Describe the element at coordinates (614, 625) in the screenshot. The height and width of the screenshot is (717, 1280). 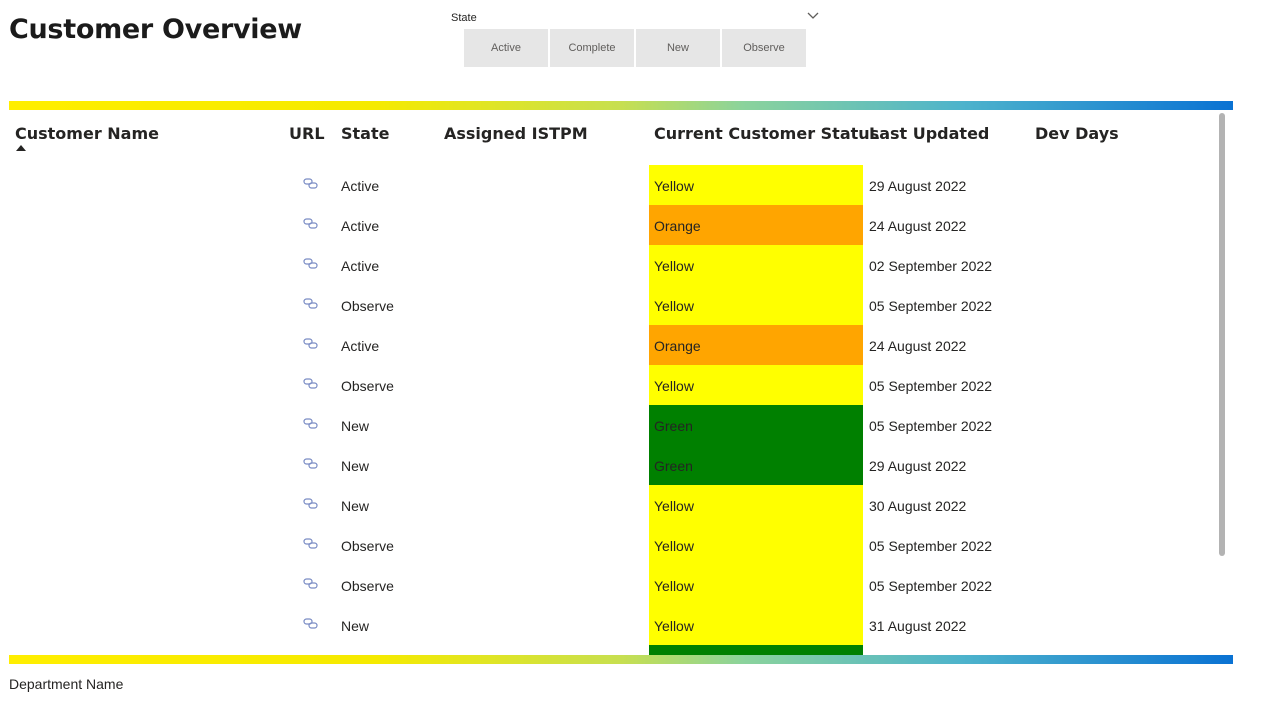
I see `table-row: Yellow New 31 August 2022` at that location.